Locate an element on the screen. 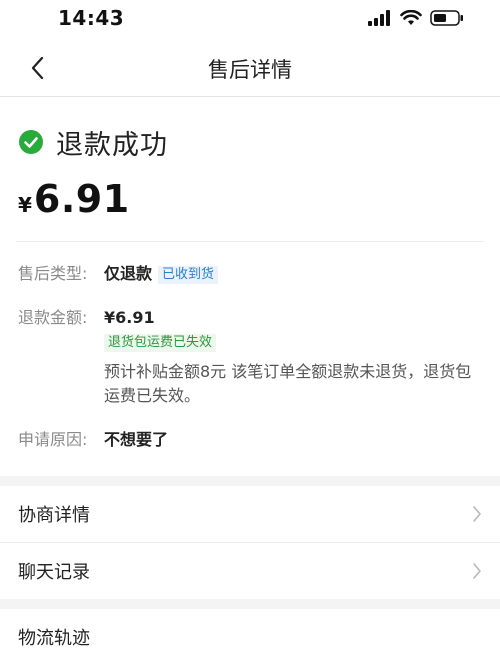  status-bar: 14:43 is located at coordinates (250, 20).